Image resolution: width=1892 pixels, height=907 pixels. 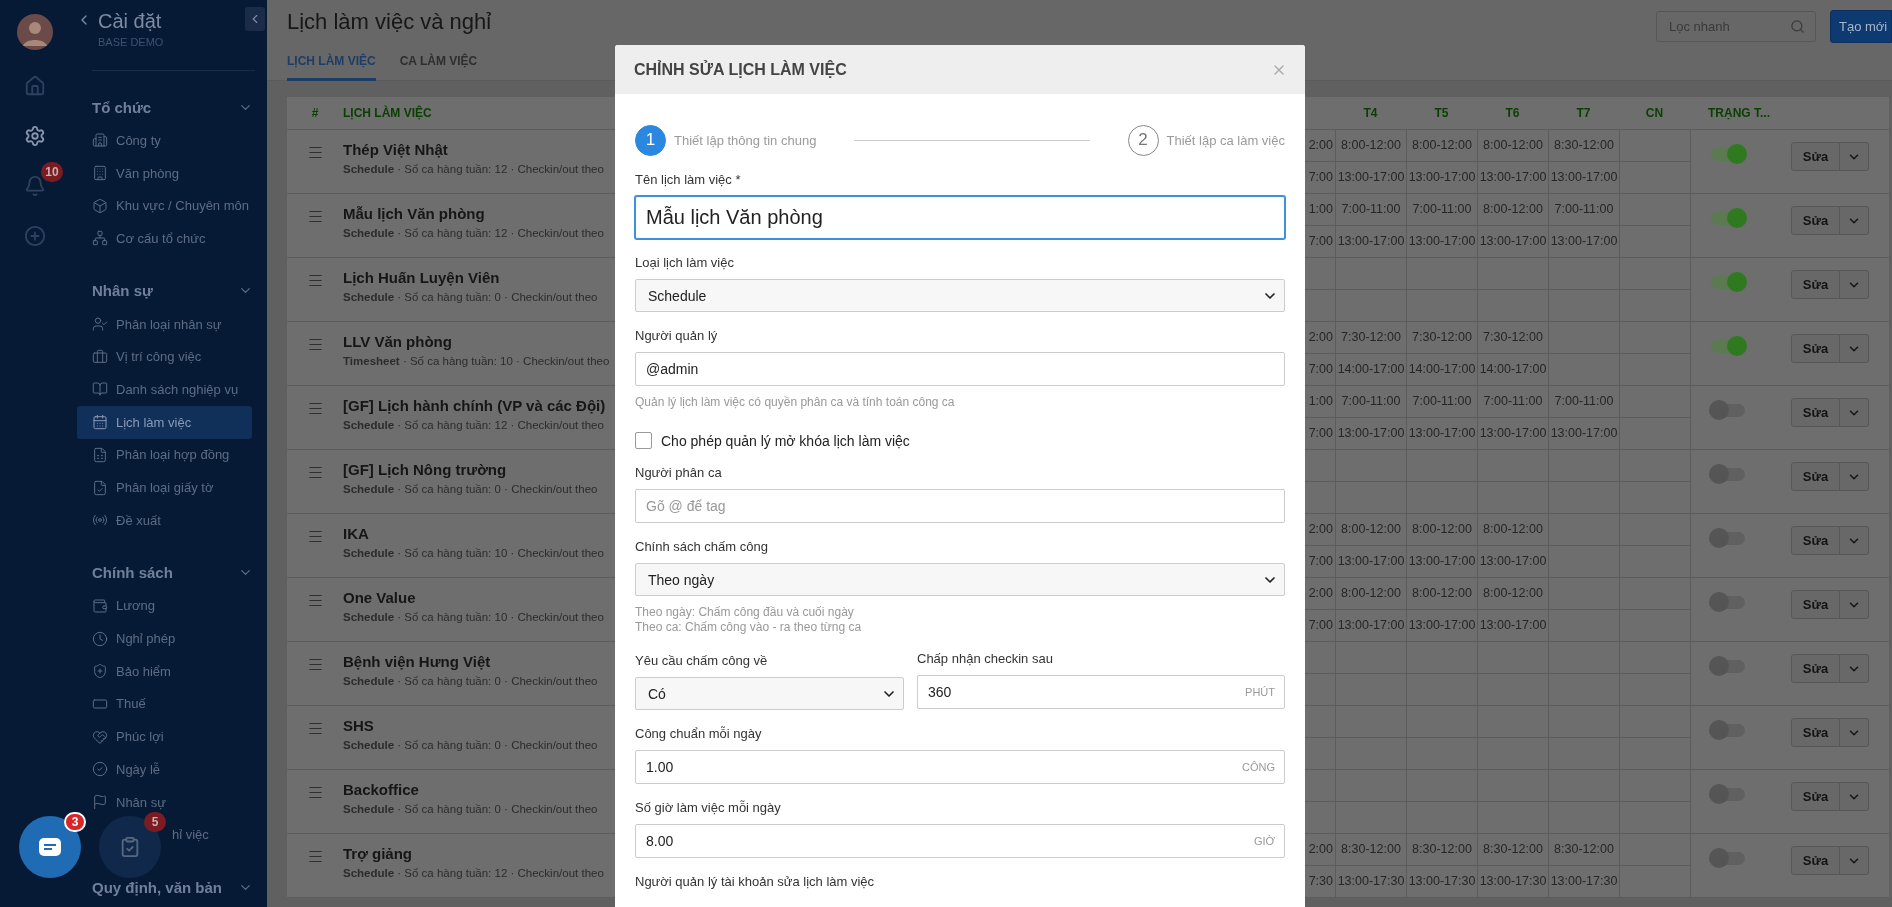 What do you see at coordinates (1143, 140) in the screenshot?
I see `step-number: 2` at bounding box center [1143, 140].